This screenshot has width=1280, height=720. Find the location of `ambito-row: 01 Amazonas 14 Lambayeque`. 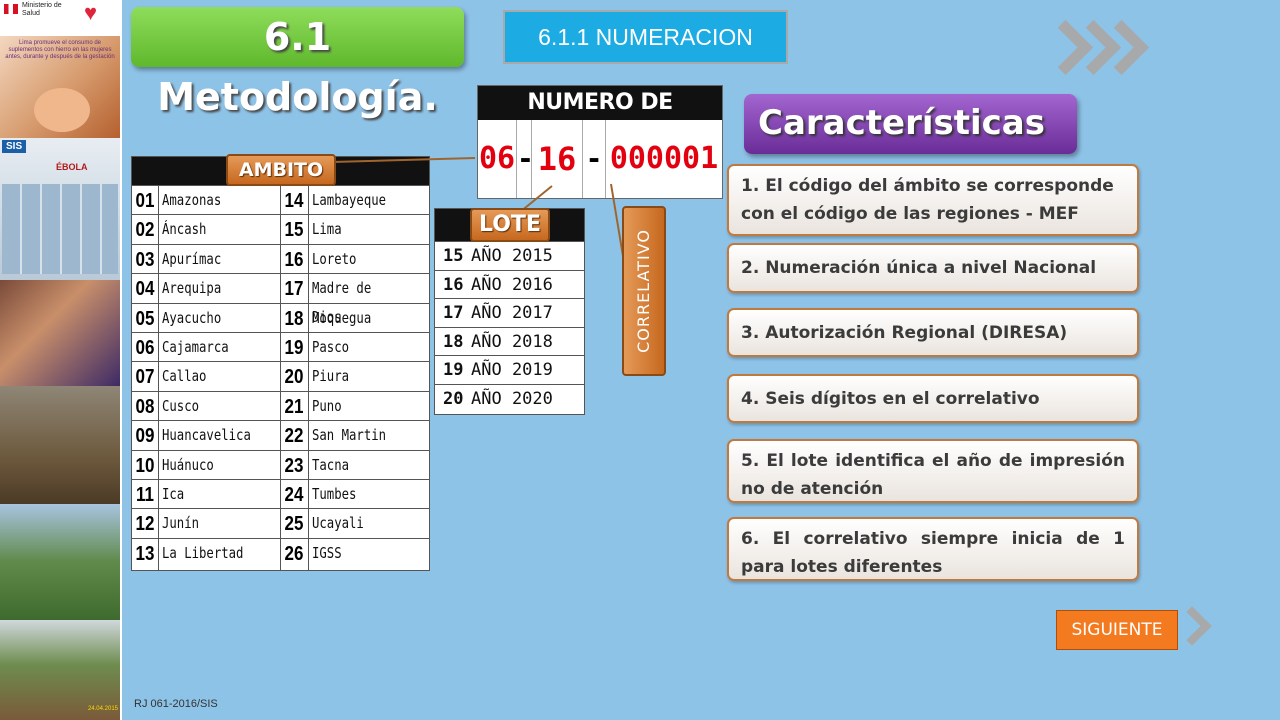

ambito-row: 01 Amazonas 14 Lambayeque is located at coordinates (280, 200).